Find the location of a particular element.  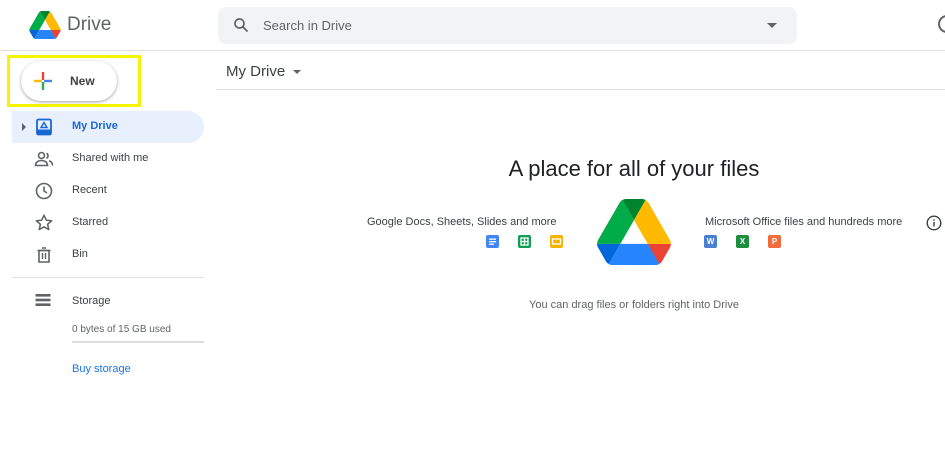

sidebar-item-storage: Storage is located at coordinates (108, 300).